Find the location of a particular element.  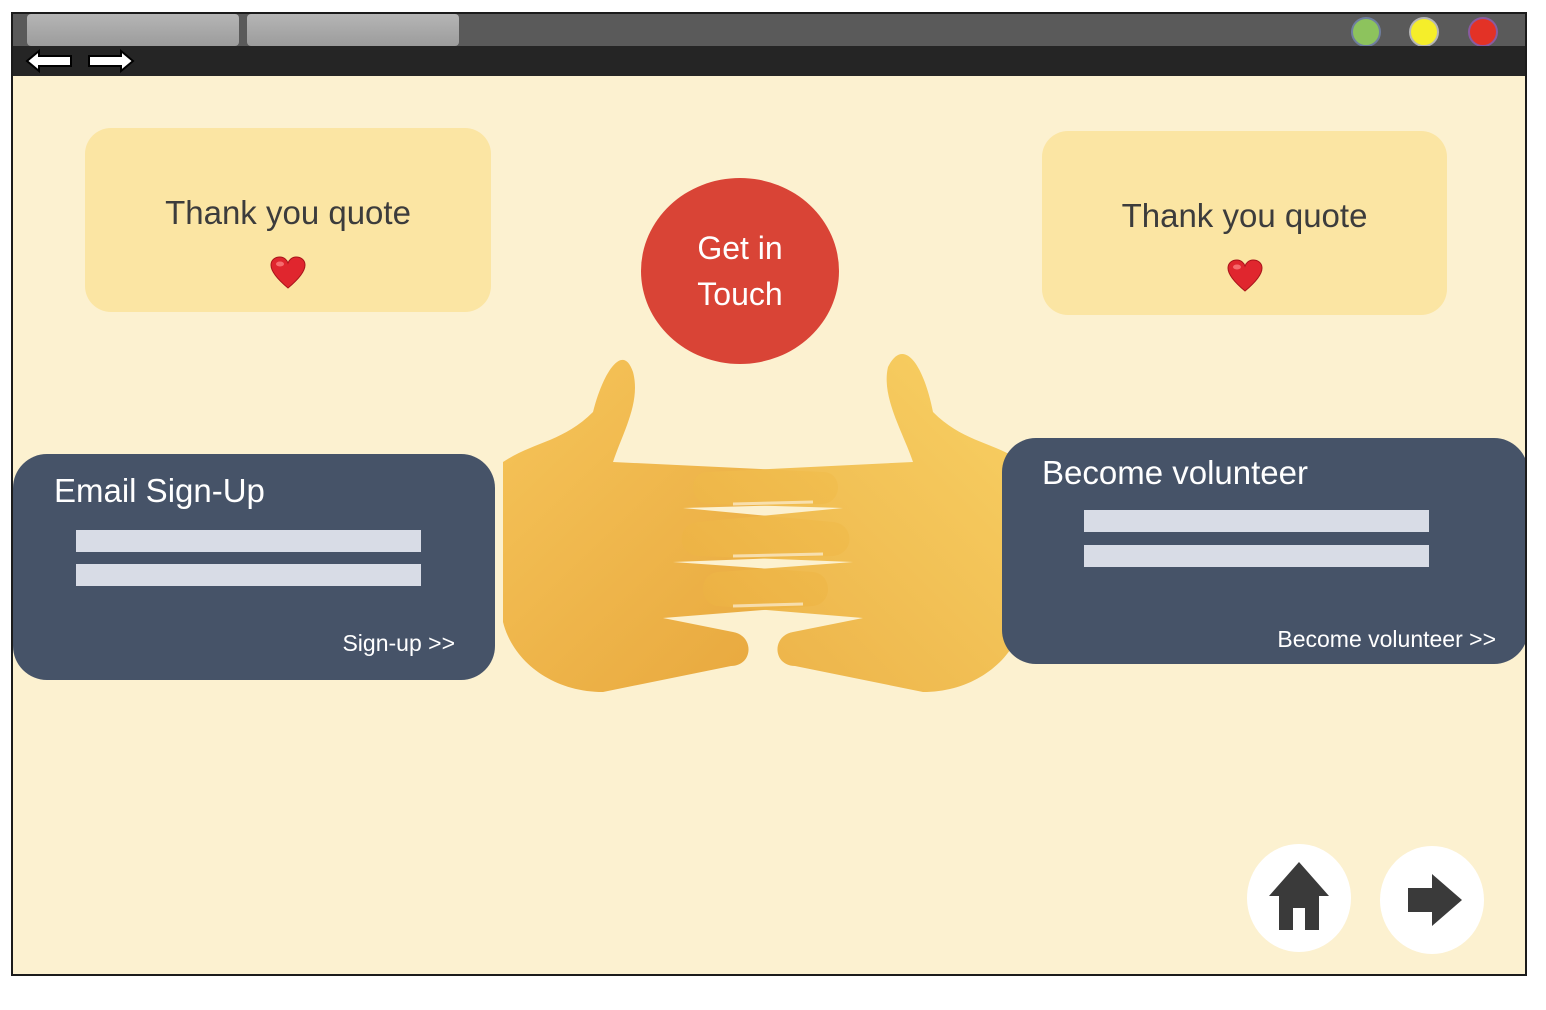

minimize-button is located at coordinates (1424, 32).